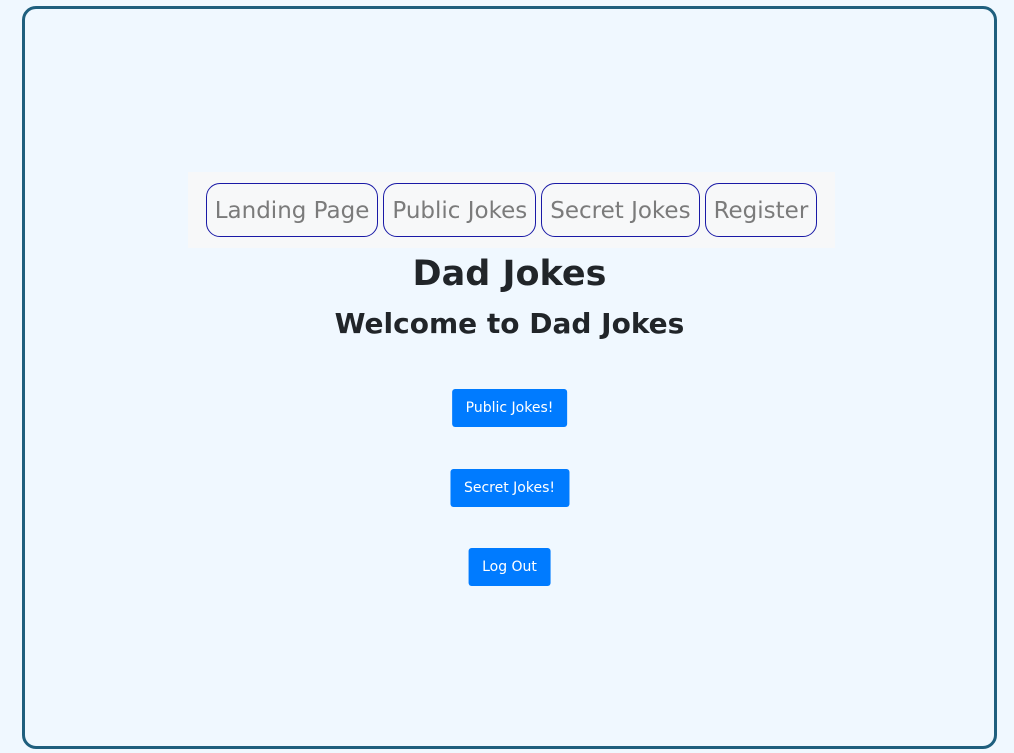 This screenshot has width=1014, height=753. Describe the element at coordinates (292, 210) in the screenshot. I see `nav-link-landing-page: Landing Page` at that location.